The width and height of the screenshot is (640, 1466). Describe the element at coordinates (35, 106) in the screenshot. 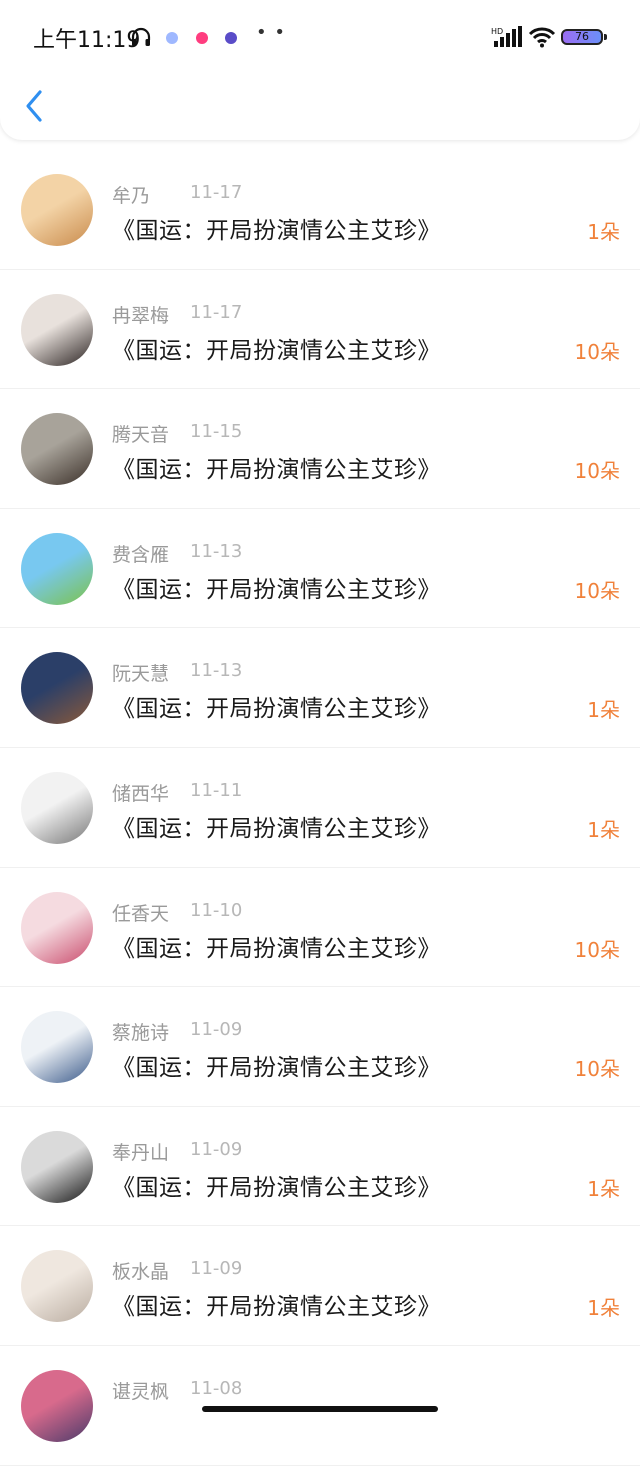

I see `back-arrow-icon` at that location.